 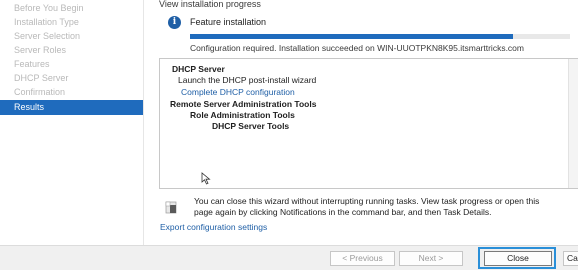 What do you see at coordinates (289, 257) in the screenshot?
I see `wizard-footer: < Previous Next > Close Cancel` at bounding box center [289, 257].